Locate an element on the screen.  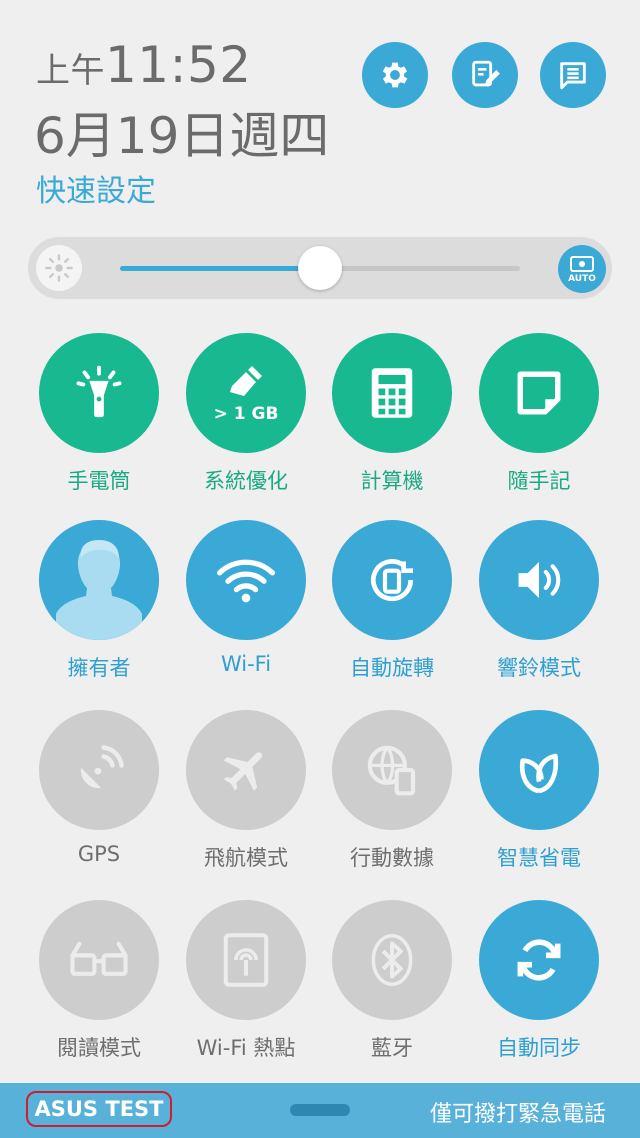
tile-broom: > 1 GB 系統優化 is located at coordinates (246, 414).